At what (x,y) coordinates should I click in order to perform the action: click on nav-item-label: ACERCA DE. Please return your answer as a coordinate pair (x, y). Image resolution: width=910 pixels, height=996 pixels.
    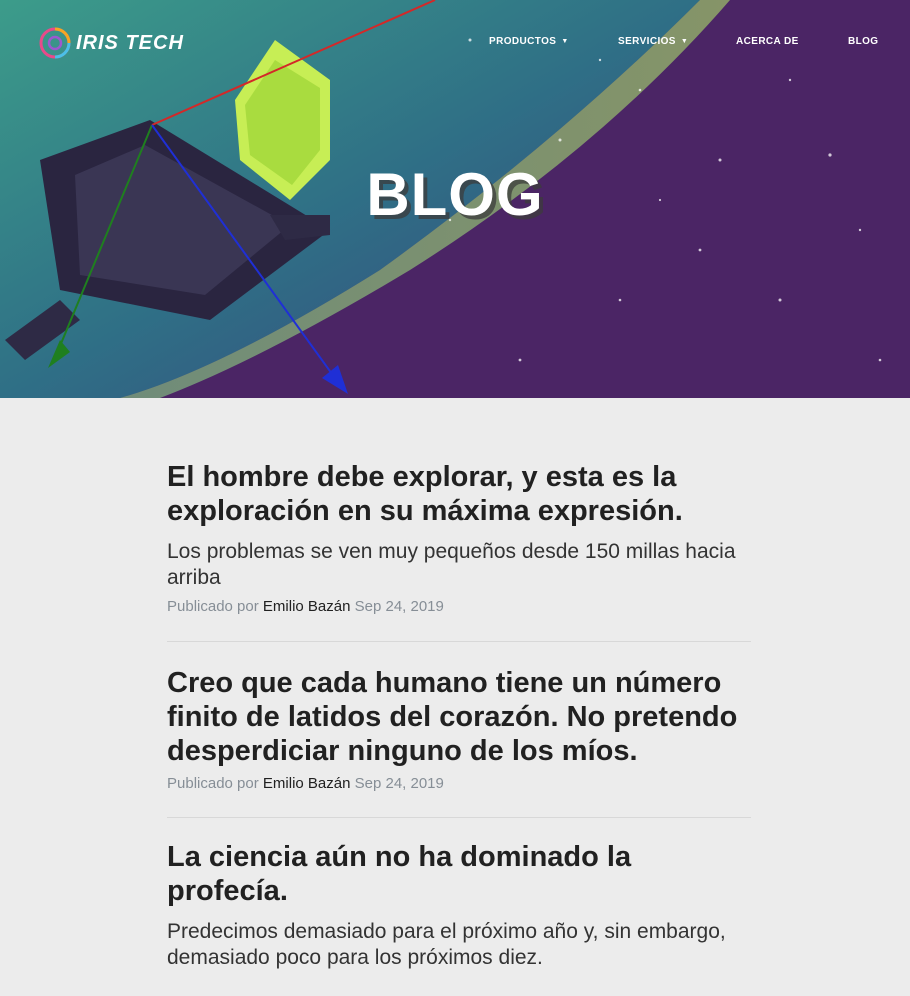
    Looking at the image, I should click on (767, 41).